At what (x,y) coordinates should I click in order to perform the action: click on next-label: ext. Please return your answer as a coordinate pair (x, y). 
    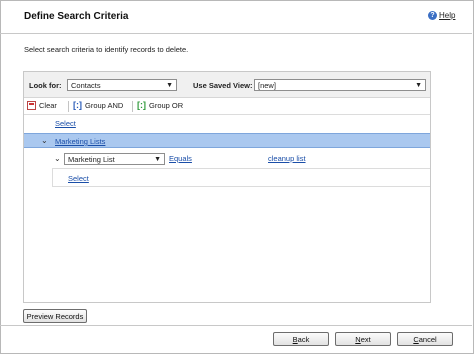
    Looking at the image, I should click on (365, 339).